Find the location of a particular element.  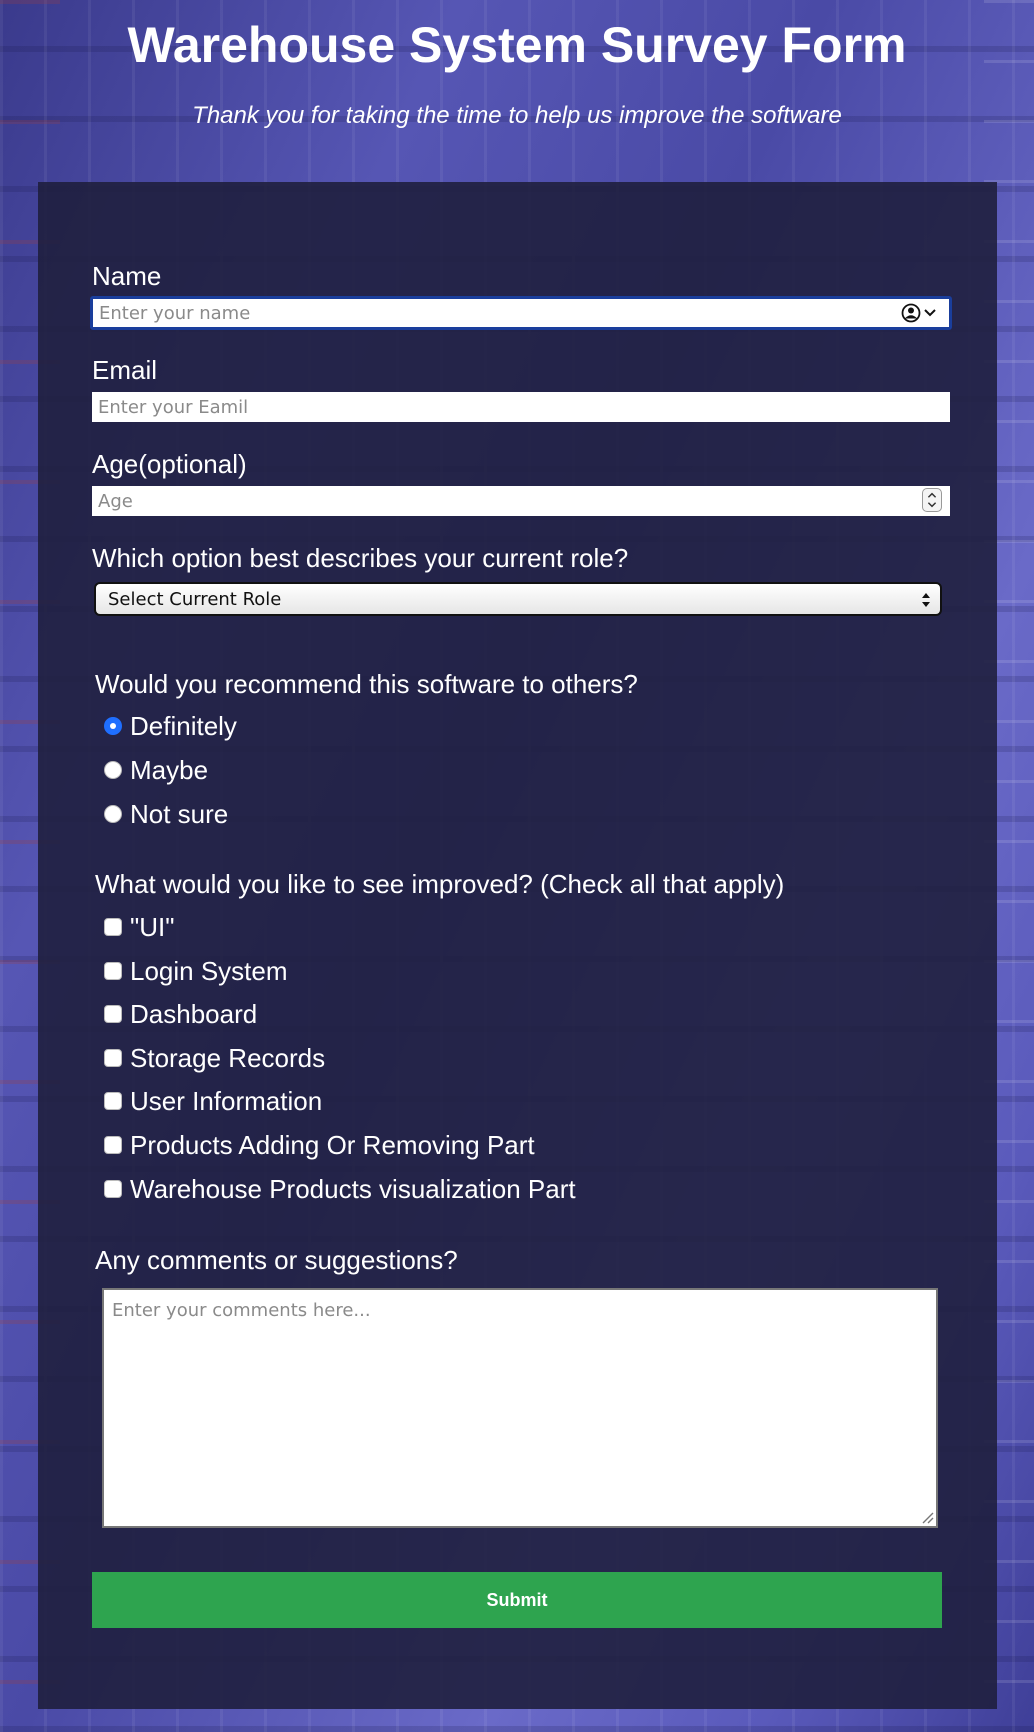

select-updown-icon is located at coordinates (926, 600).